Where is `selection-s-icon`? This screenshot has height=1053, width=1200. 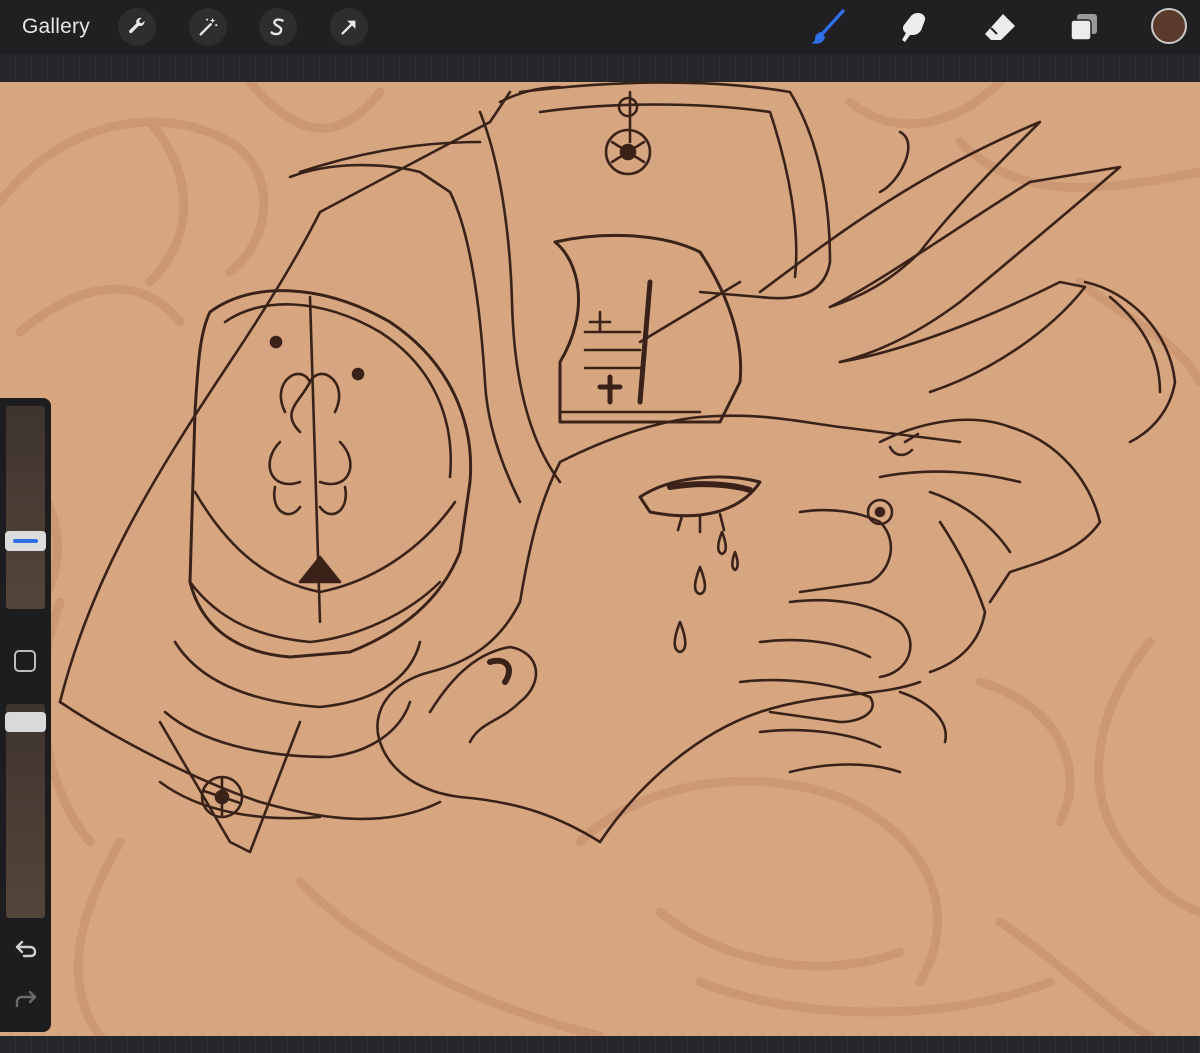
selection-s-icon is located at coordinates (277, 27).